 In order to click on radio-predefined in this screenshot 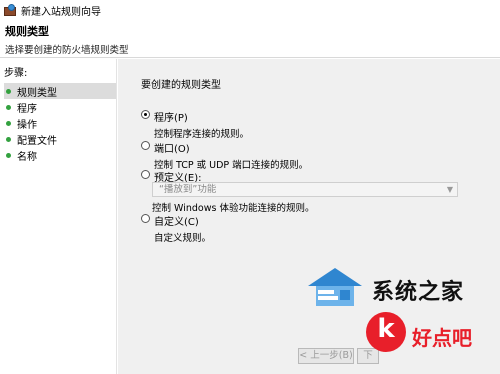, I will do `click(145, 174)`.